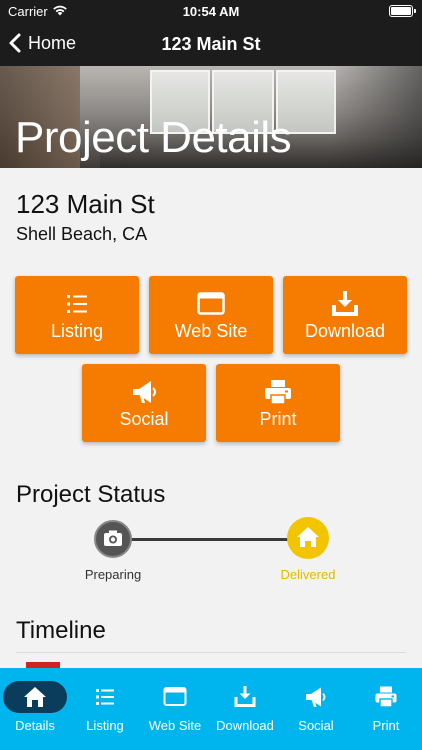  I want to click on status-step-preparing, so click(113, 539).